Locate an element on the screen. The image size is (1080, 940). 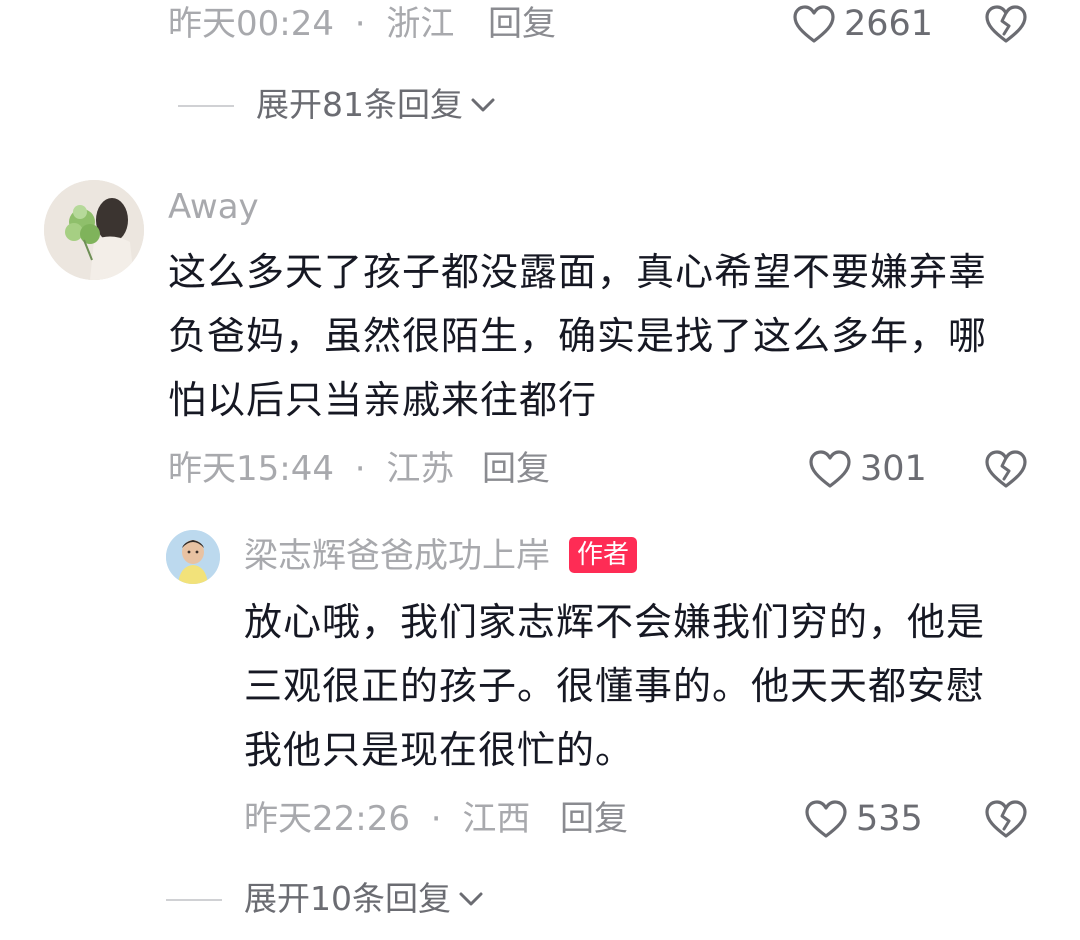
like-button: 2661 is located at coordinates (862, 24).